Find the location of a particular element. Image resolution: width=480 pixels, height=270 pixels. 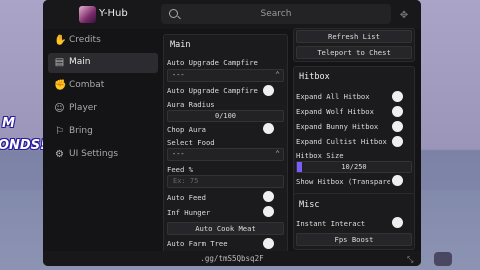

auto-feed-toggle is located at coordinates (268, 196).